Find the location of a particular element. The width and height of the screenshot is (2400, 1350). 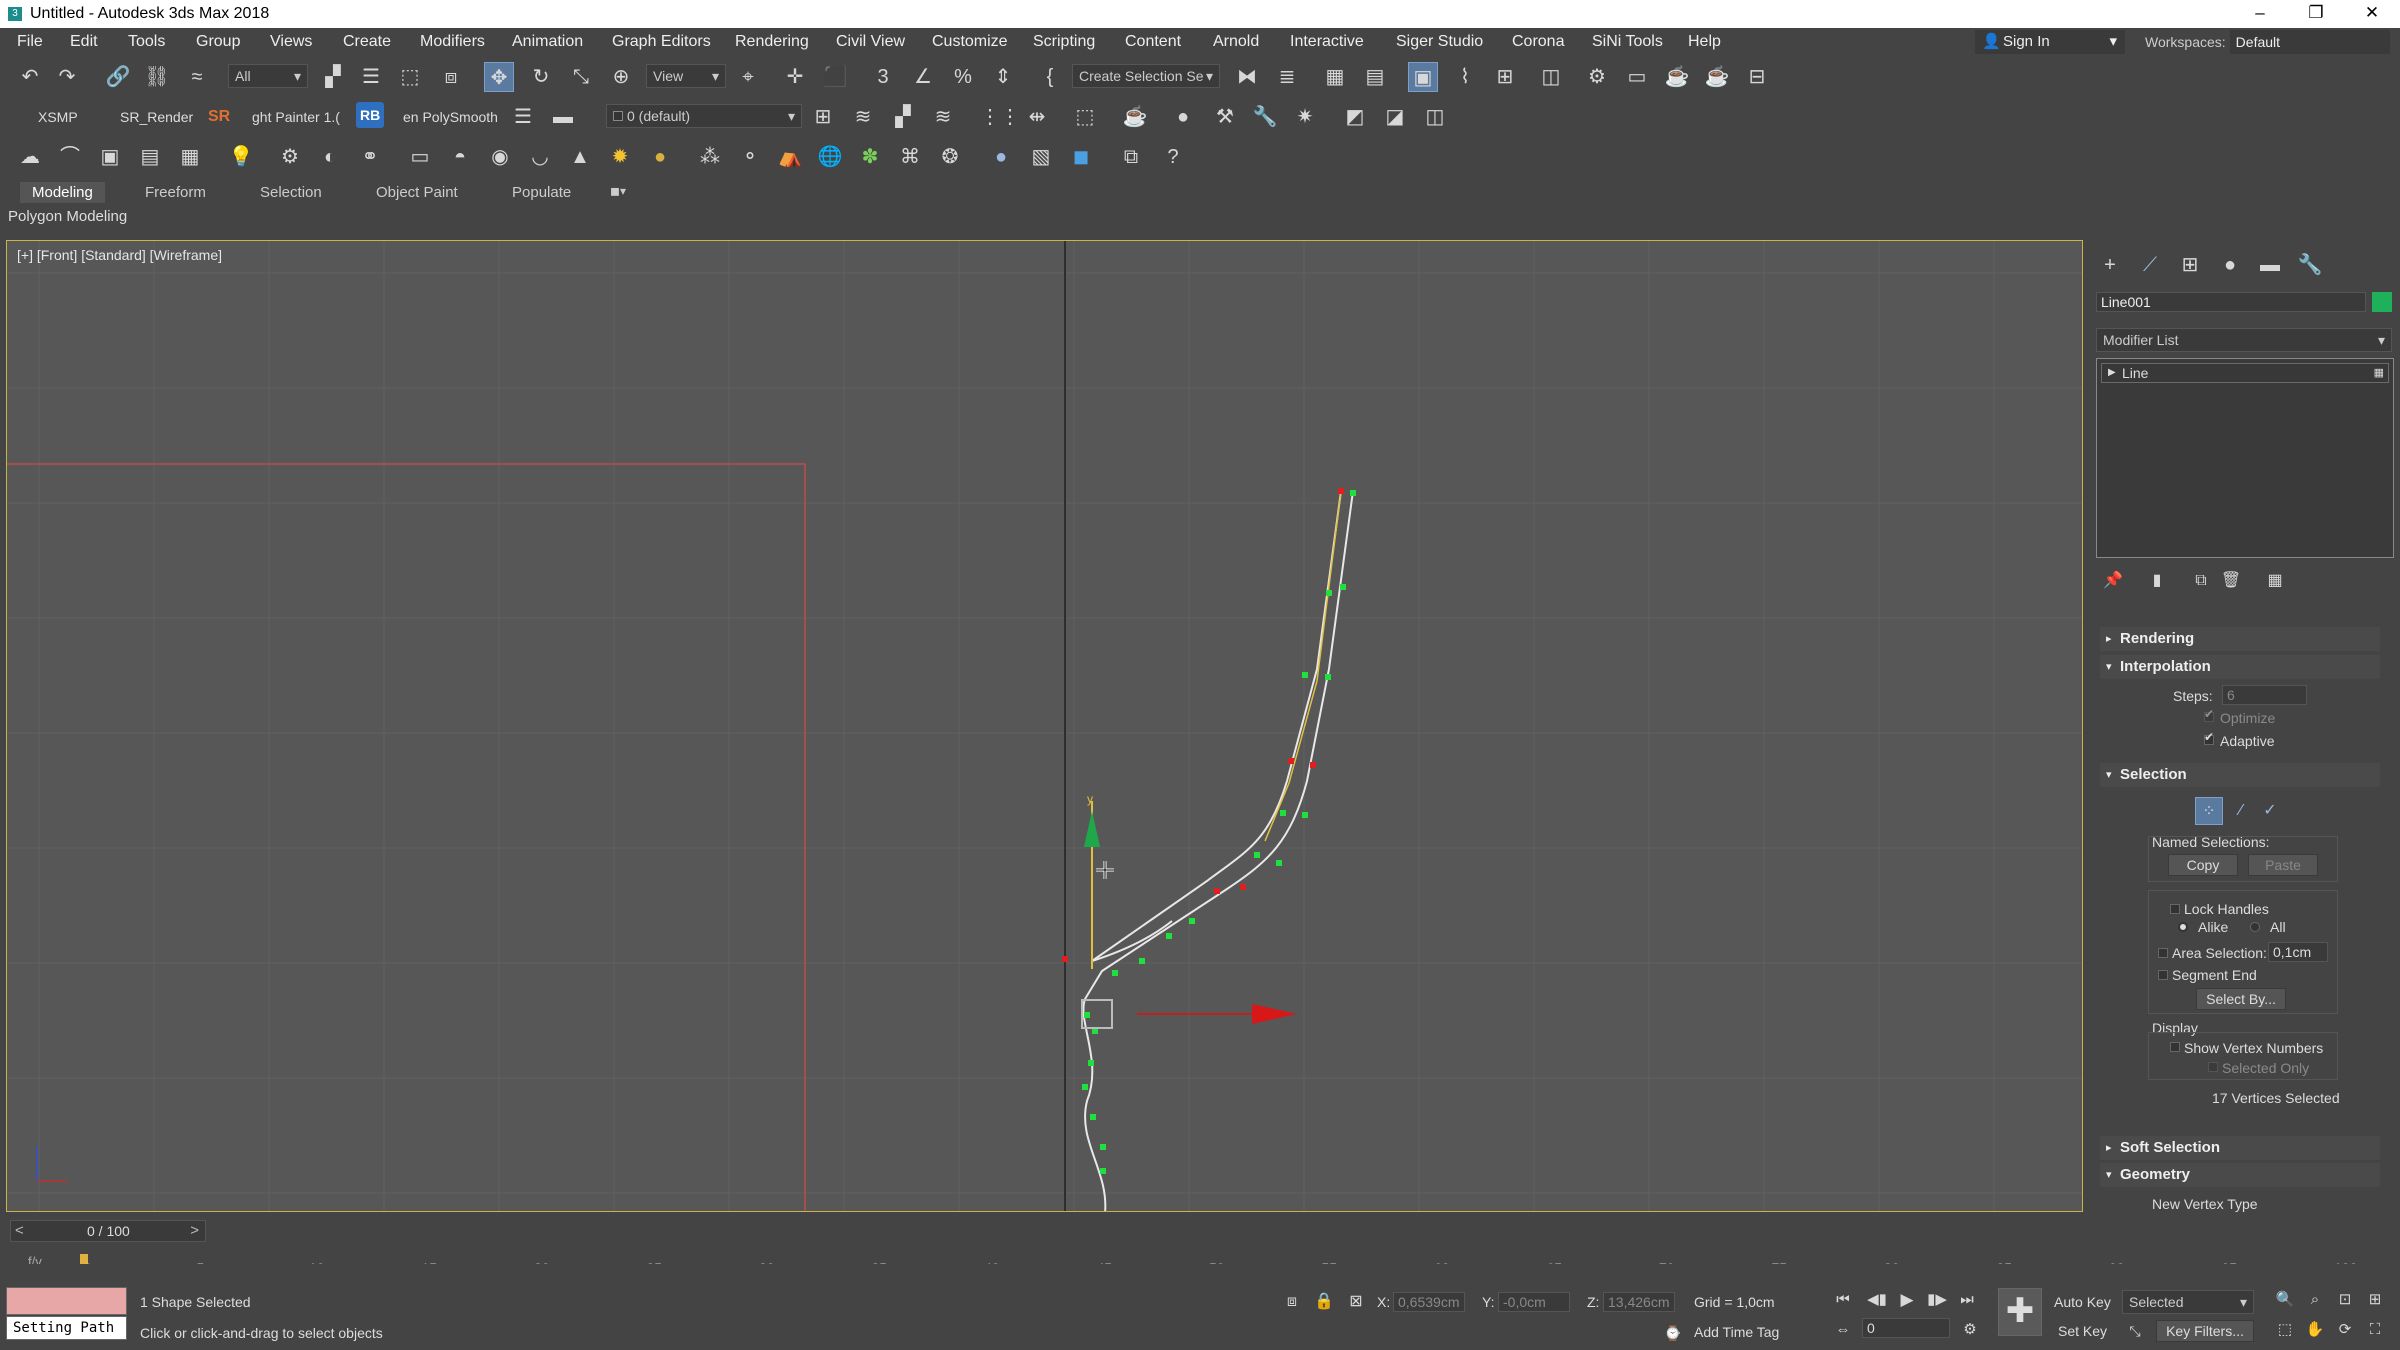

wrench-icon: 🔧 is located at coordinates (1265, 117).